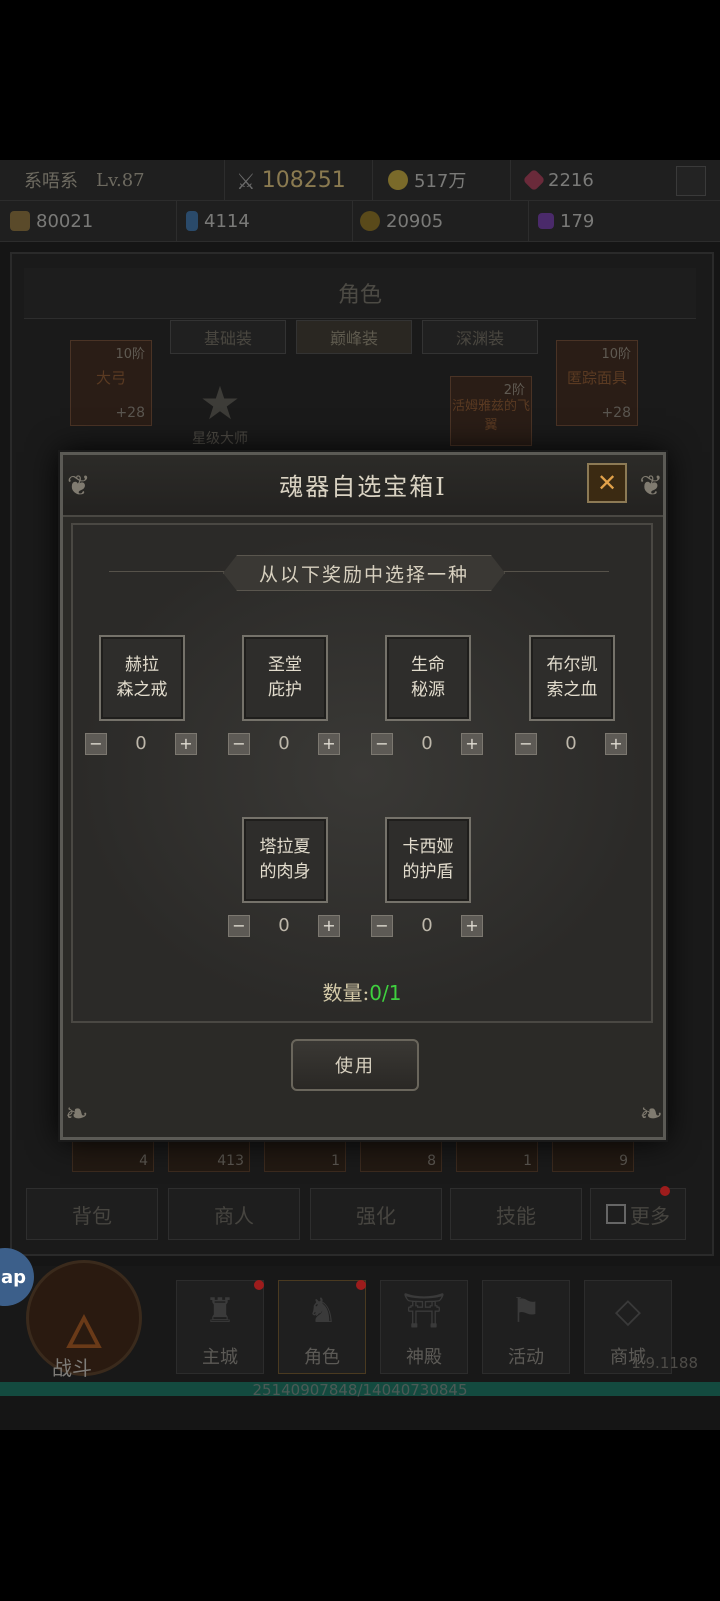 This screenshot has height=1601, width=720. Describe the element at coordinates (143, 1161) in the screenshot. I see `inventory-count: 4` at that location.